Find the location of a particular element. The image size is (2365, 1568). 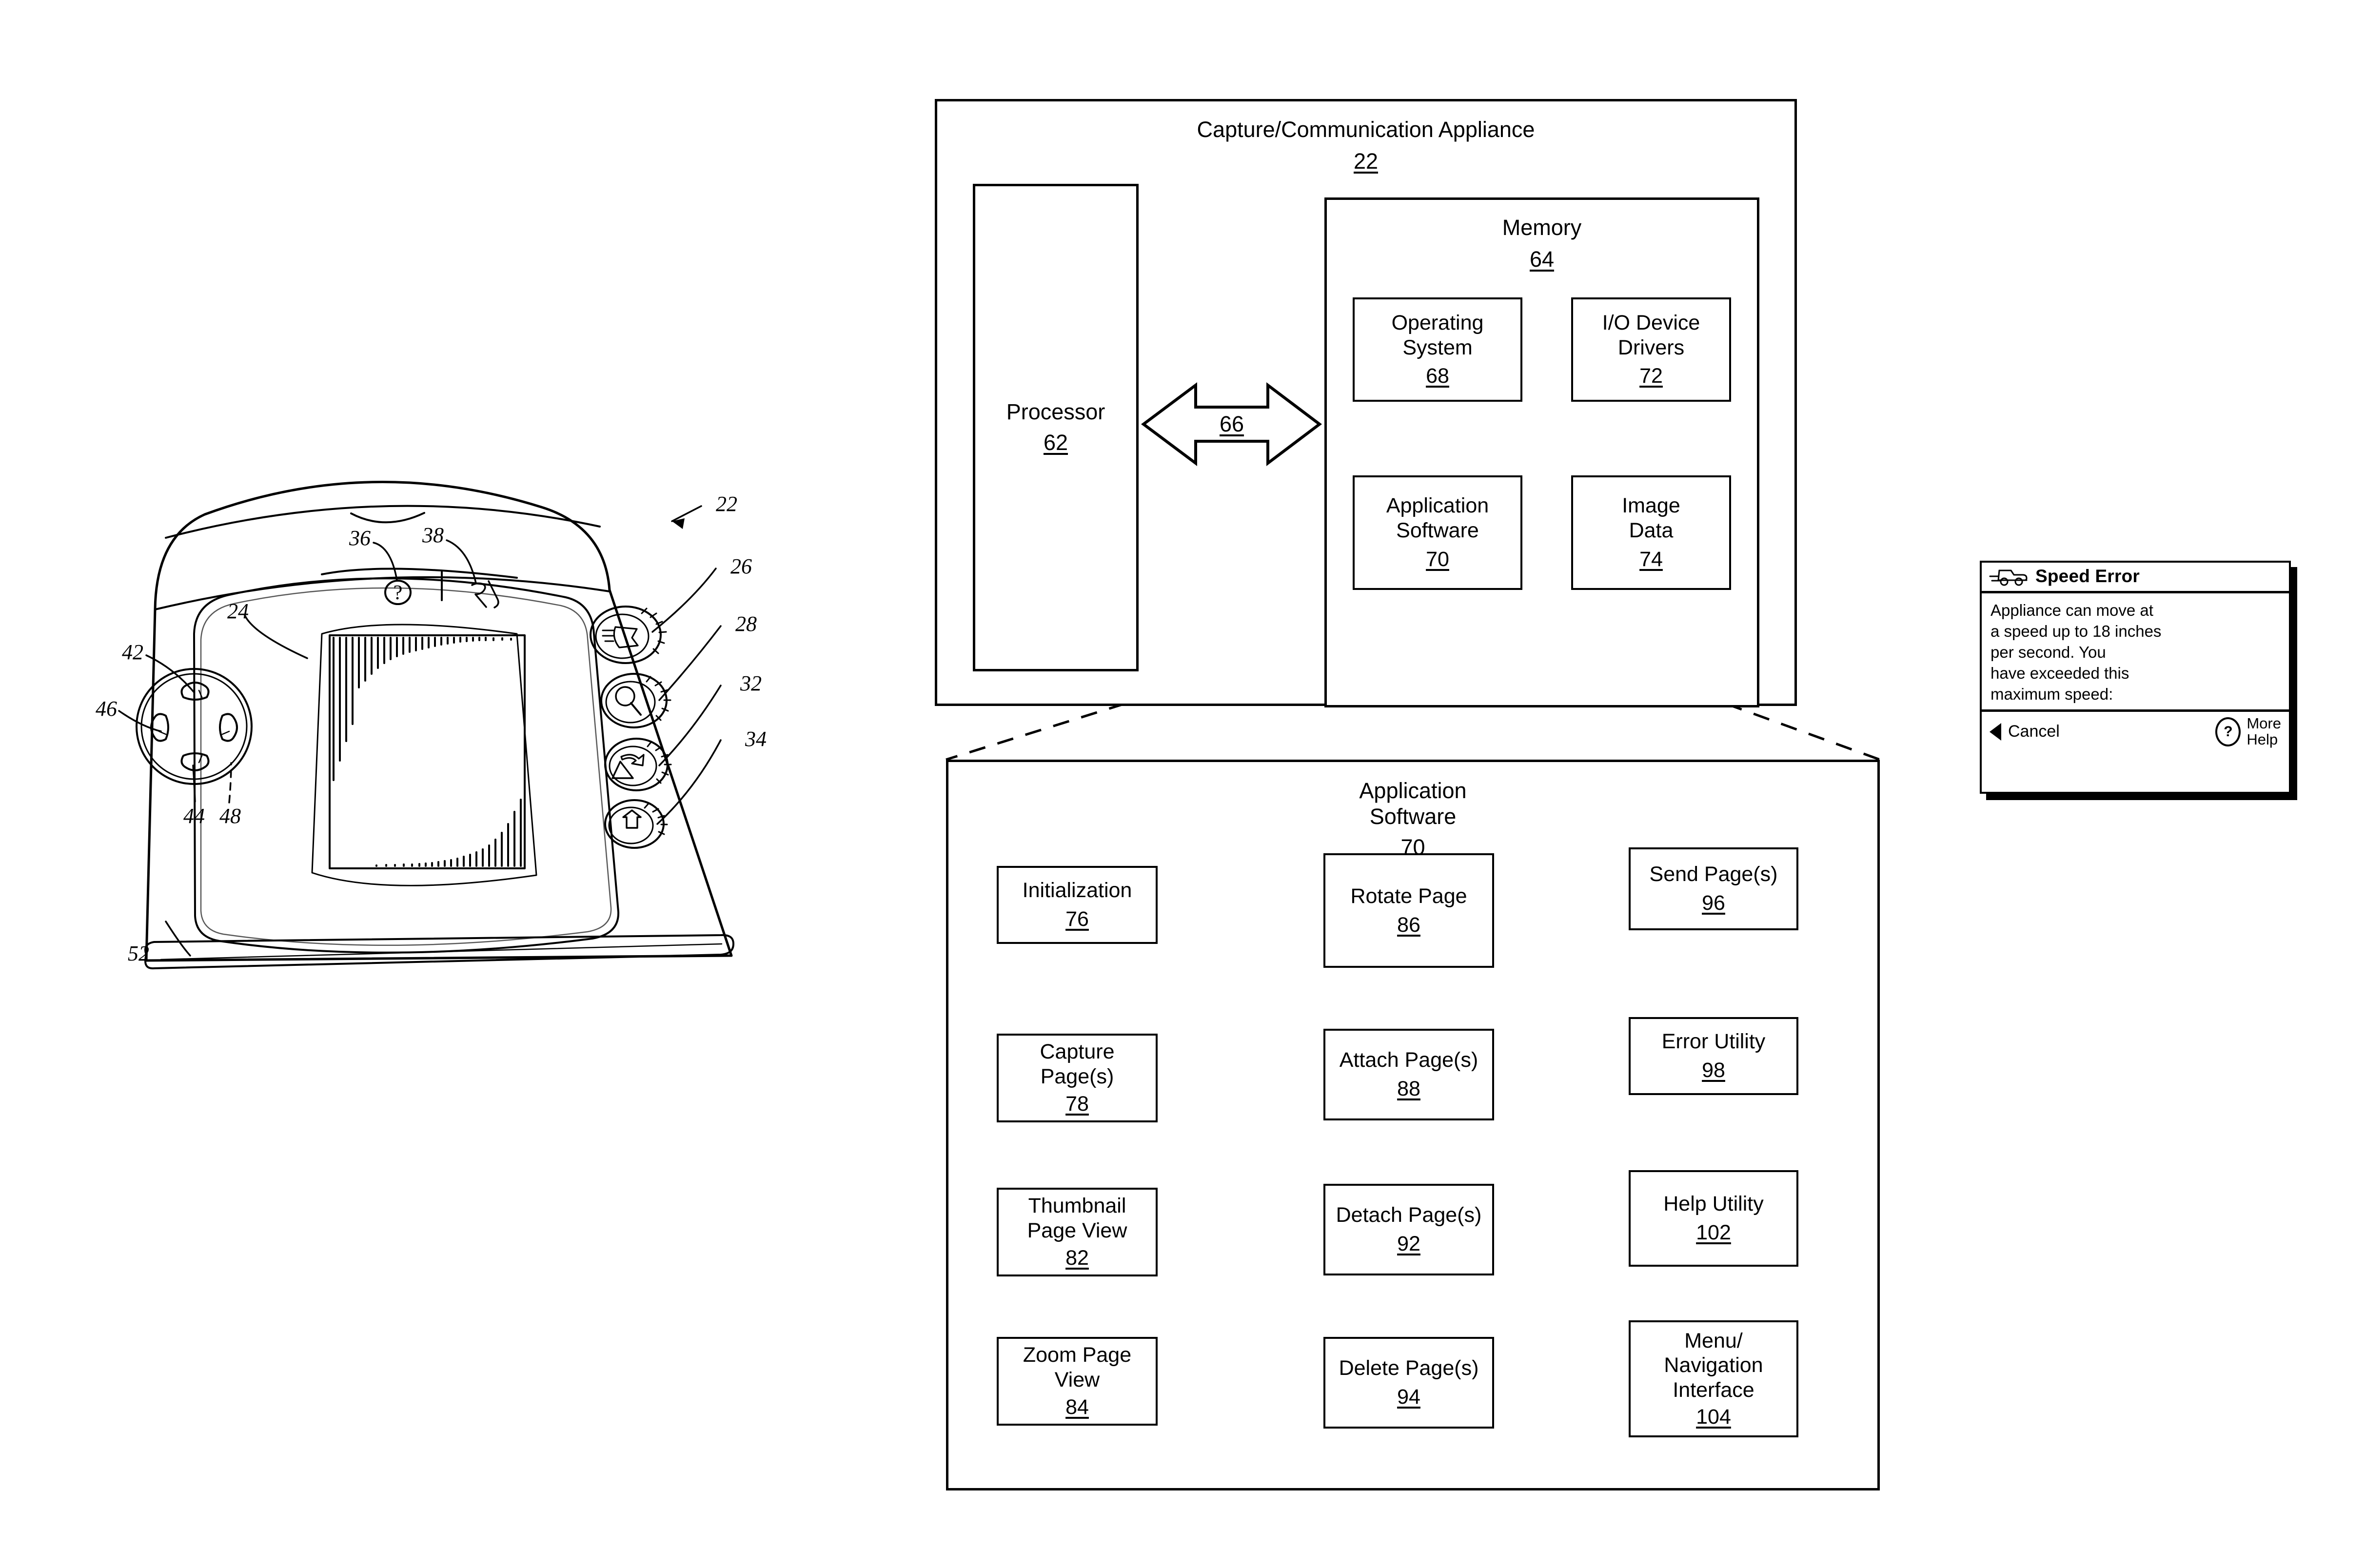

module-attach-pages-label-group: Attach Page(s) 88 is located at coordinates (1409, 1074).